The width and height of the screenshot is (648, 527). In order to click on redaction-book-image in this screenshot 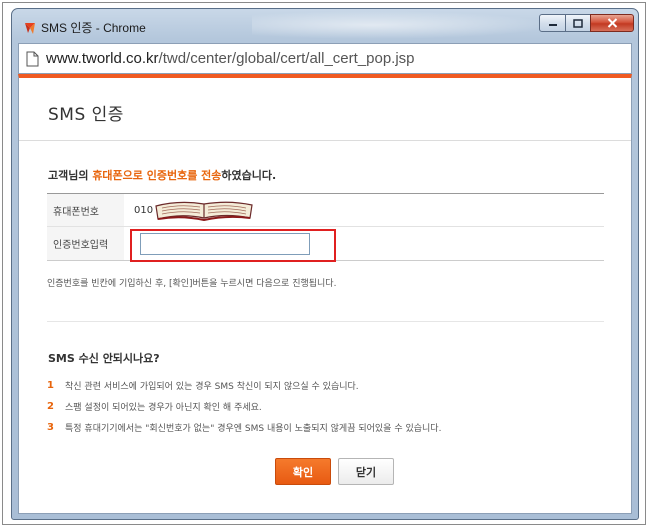, I will do `click(204, 211)`.